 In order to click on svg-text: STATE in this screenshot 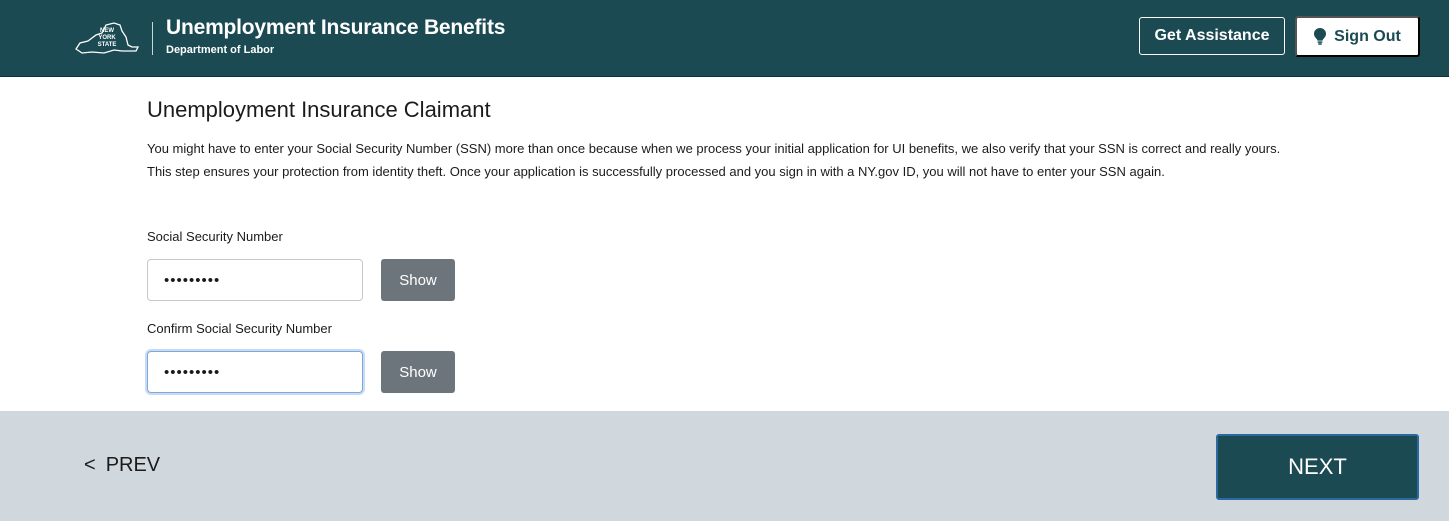, I will do `click(107, 45)`.